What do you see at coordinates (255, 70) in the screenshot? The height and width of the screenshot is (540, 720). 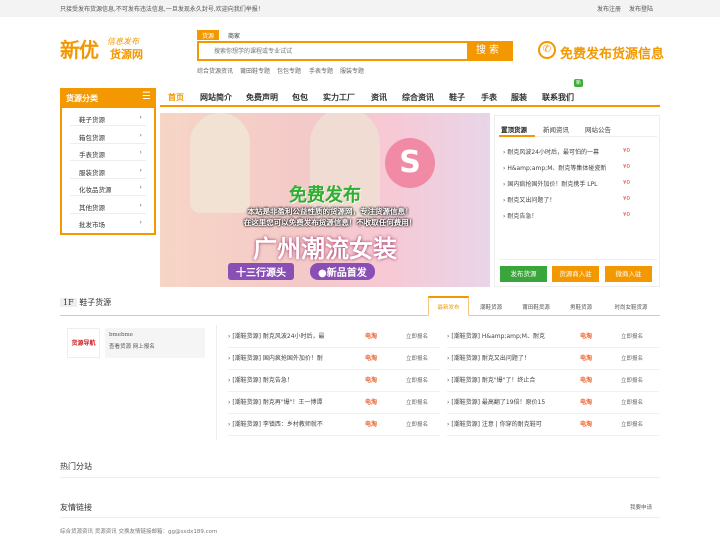 I see `hot-link: 莆田鞋专题` at bounding box center [255, 70].